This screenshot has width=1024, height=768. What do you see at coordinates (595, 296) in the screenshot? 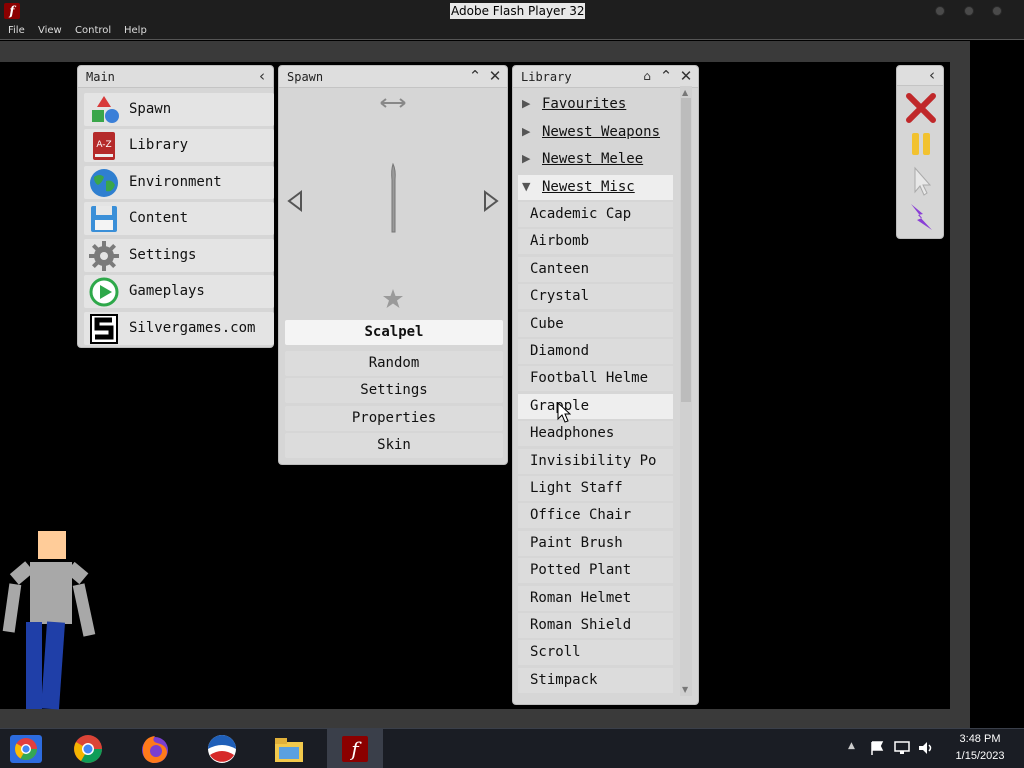
I see `library-item: Crystal` at bounding box center [595, 296].